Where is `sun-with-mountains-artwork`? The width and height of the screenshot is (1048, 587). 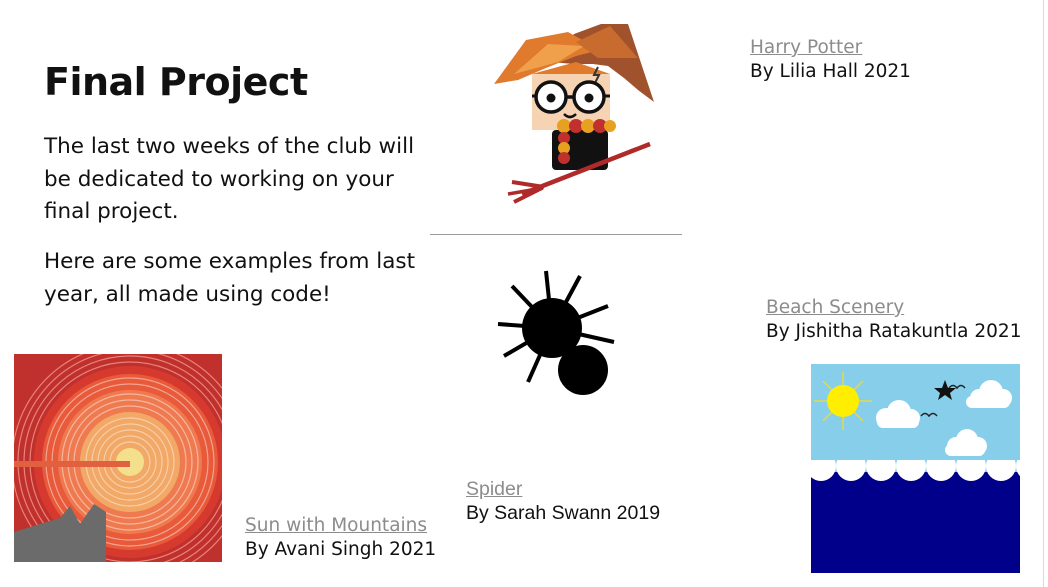
sun-with-mountains-artwork is located at coordinates (118, 458).